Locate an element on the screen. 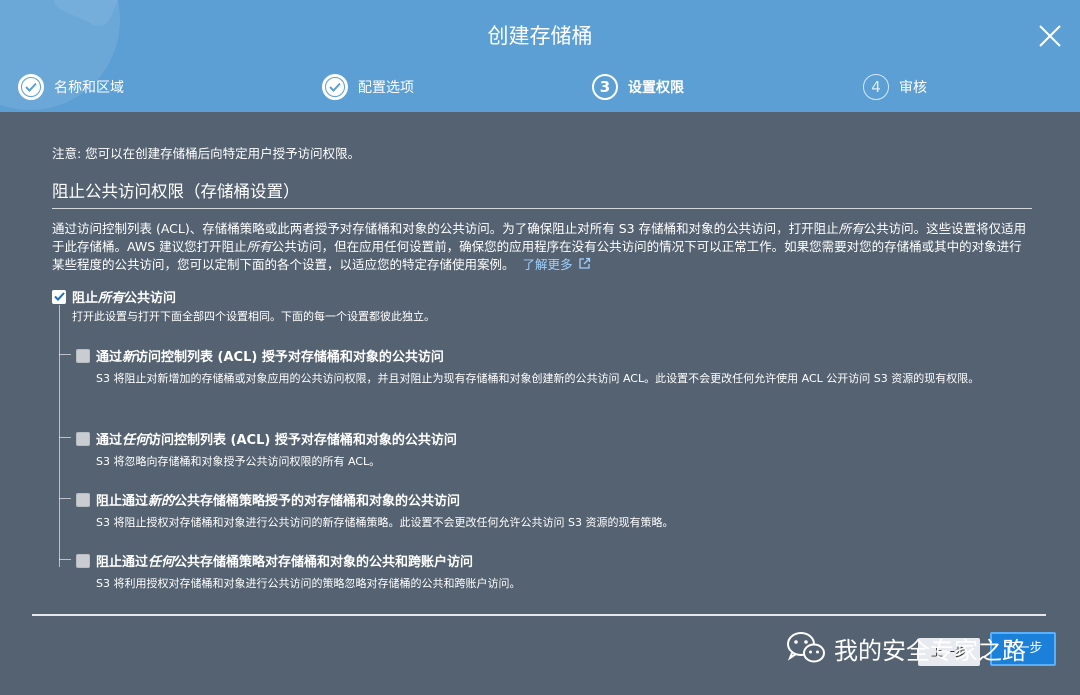 The height and width of the screenshot is (695, 1080). step-label: 配置选项 is located at coordinates (386, 88).